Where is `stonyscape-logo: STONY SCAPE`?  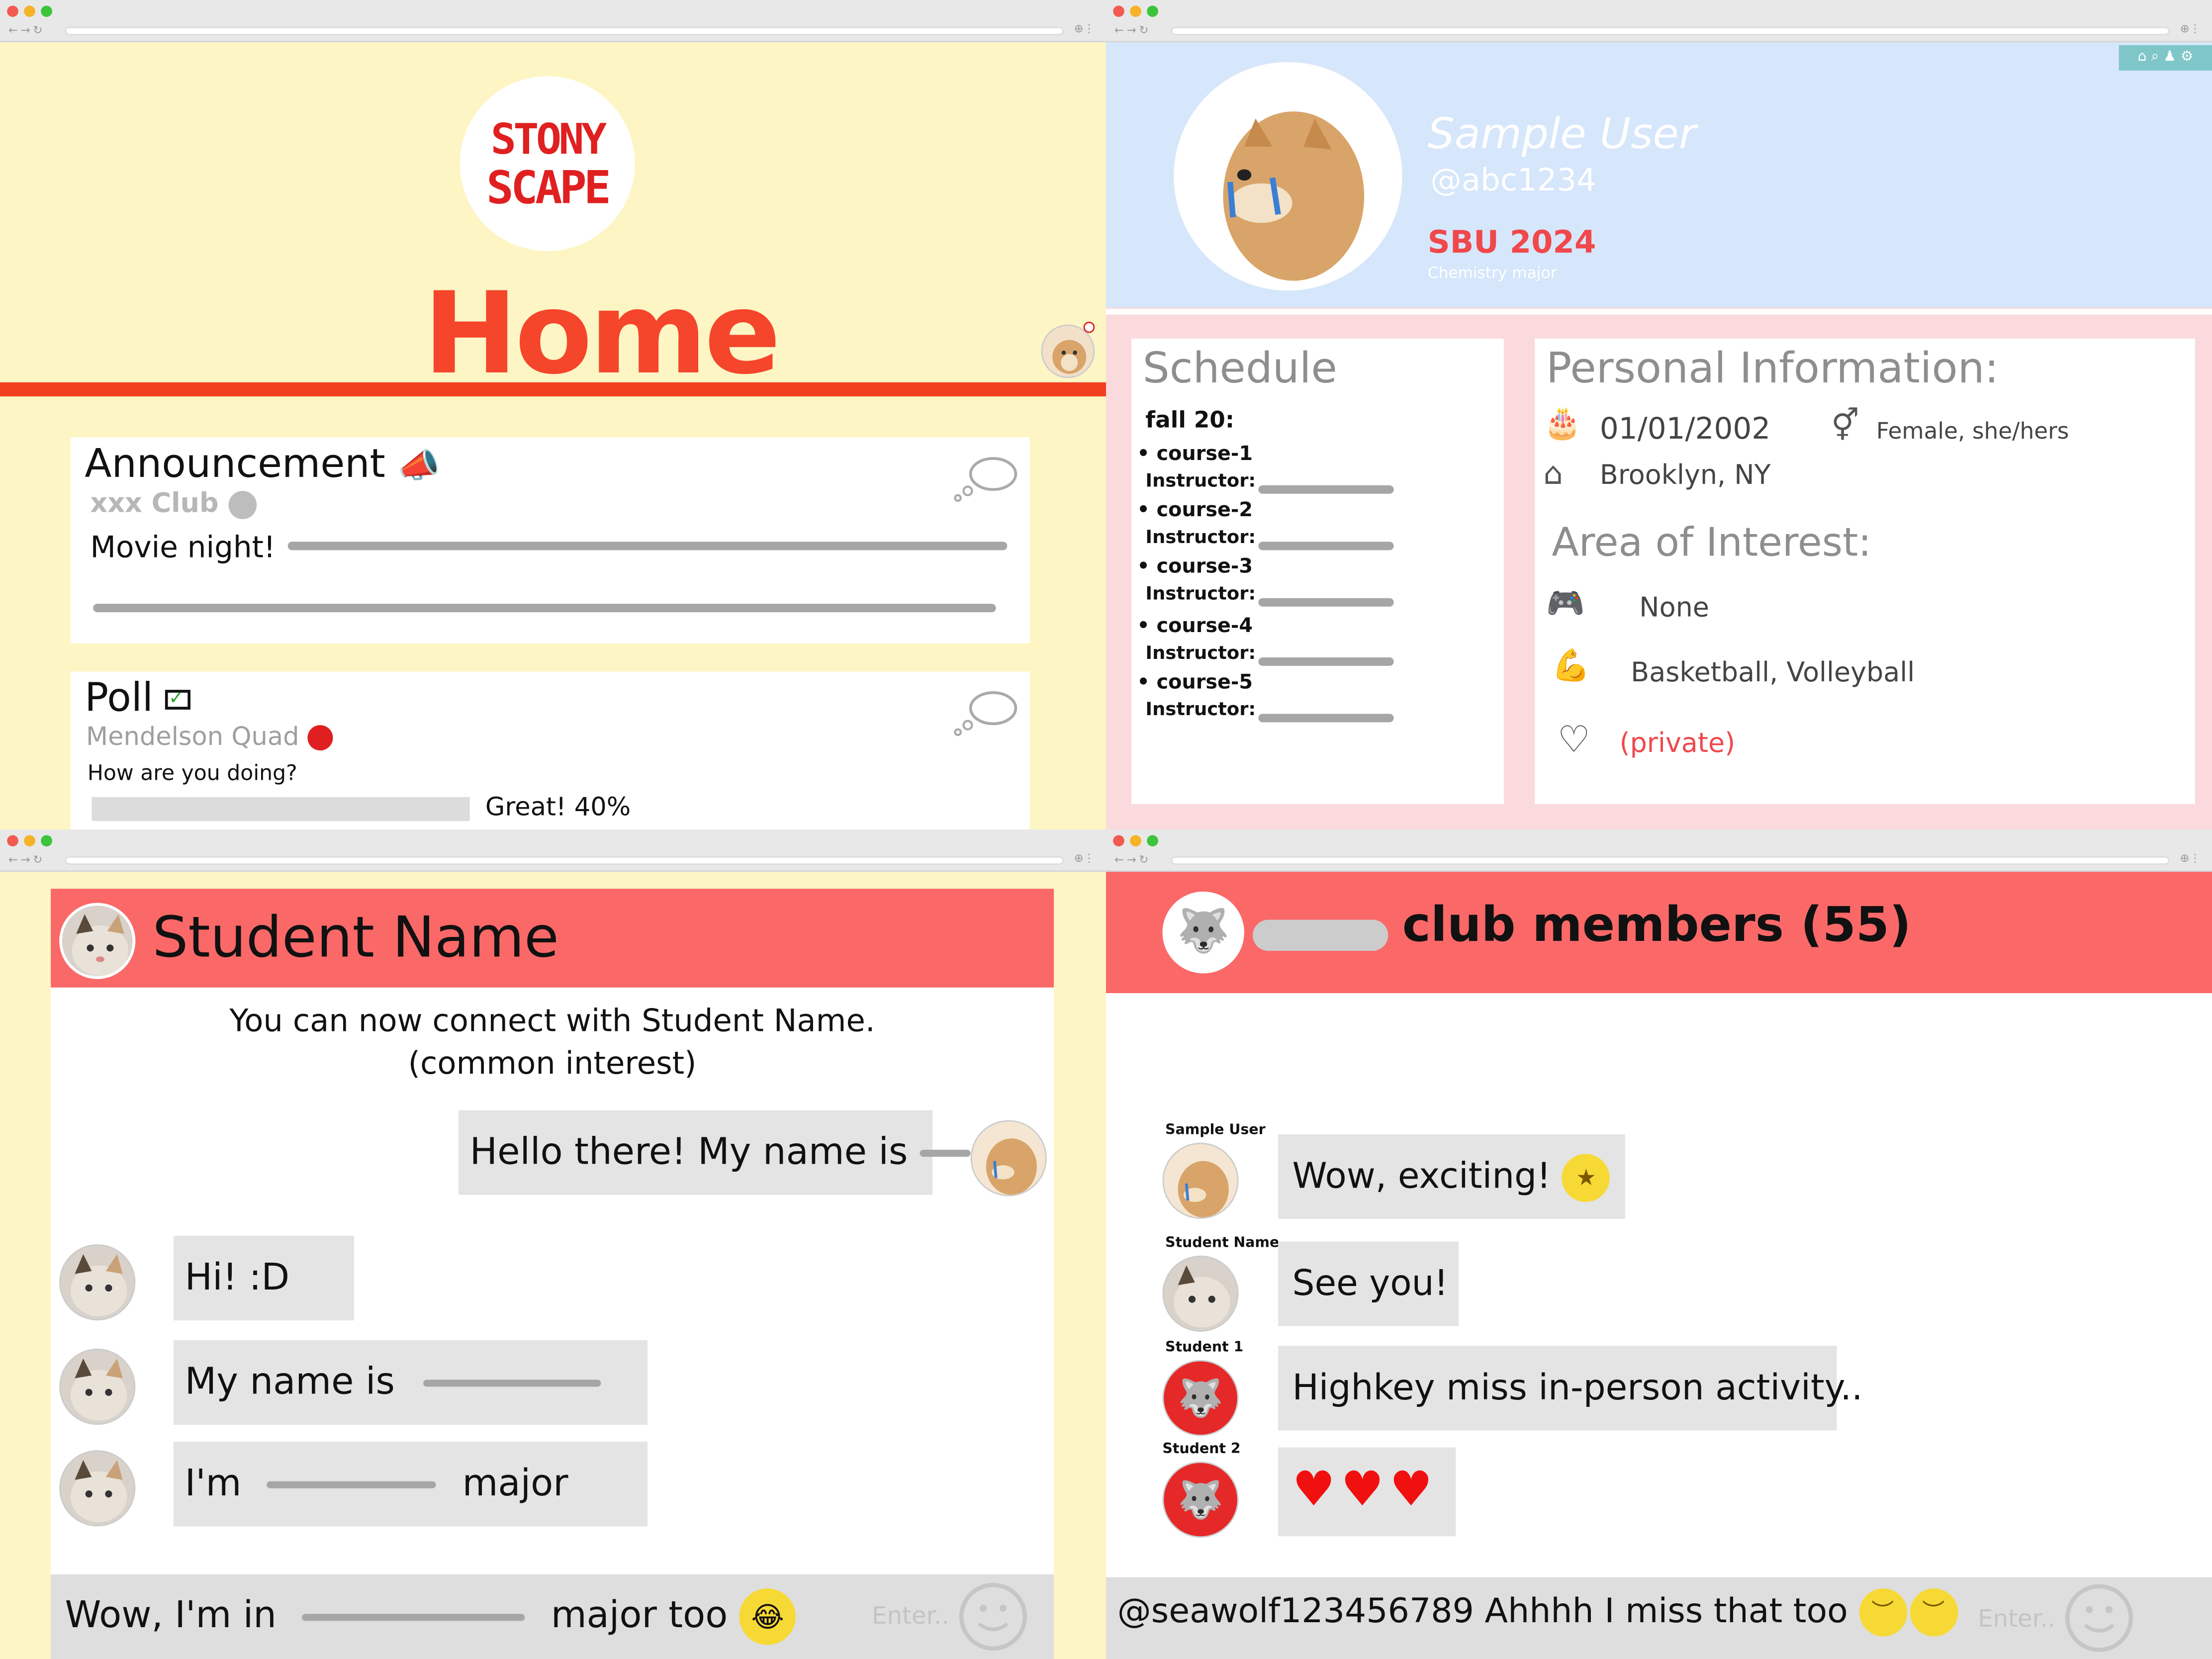 stonyscape-logo: STONY SCAPE is located at coordinates (547, 163).